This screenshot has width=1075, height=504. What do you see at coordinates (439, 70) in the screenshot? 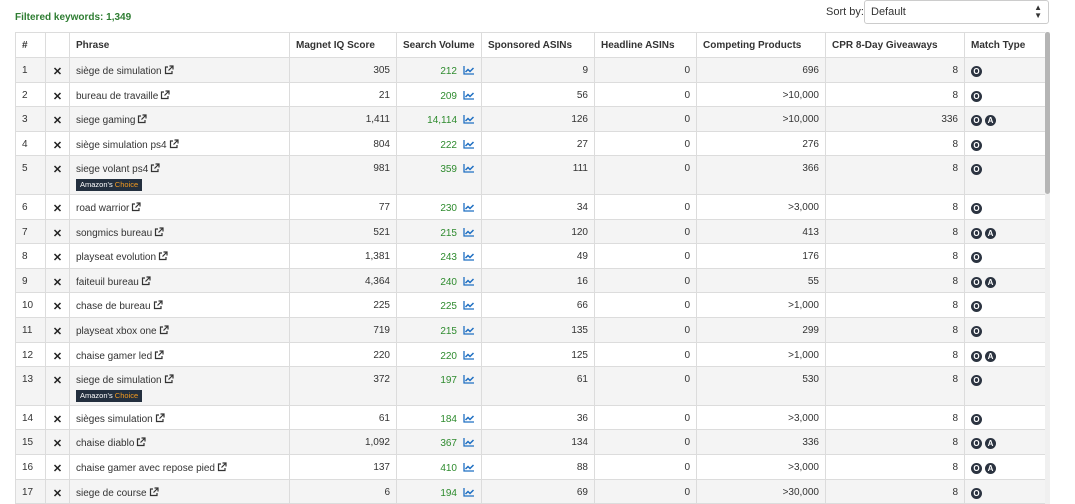
I see `search-volume-cell: 212` at bounding box center [439, 70].